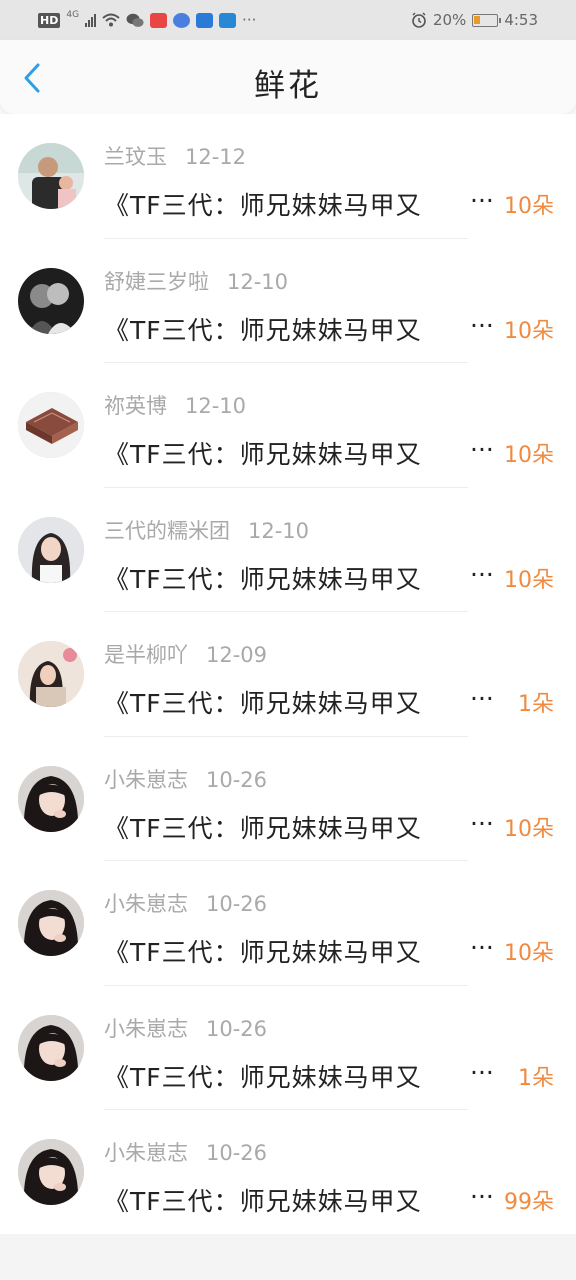 The height and width of the screenshot is (1280, 576). I want to click on record-meta: 是半柳吖 12-09, so click(185, 654).